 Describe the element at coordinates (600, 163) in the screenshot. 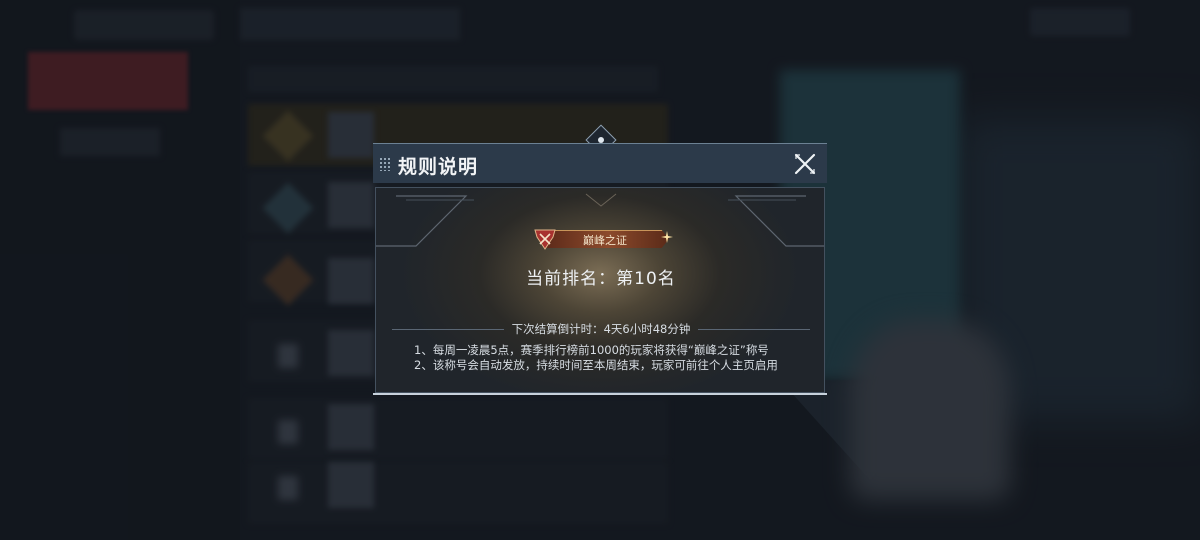

I see `modal-header: 规则说明` at that location.